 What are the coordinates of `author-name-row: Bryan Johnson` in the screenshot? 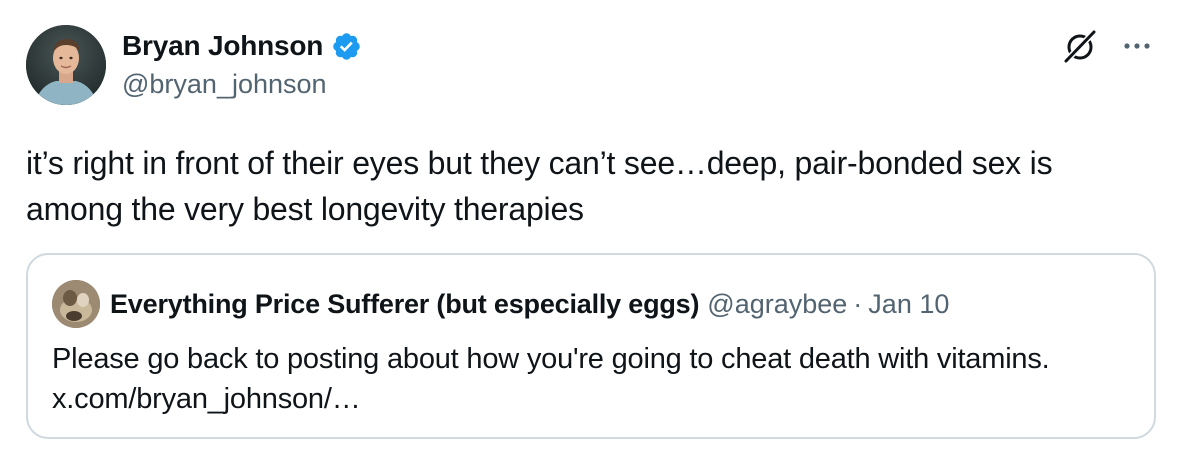 It's located at (242, 46).